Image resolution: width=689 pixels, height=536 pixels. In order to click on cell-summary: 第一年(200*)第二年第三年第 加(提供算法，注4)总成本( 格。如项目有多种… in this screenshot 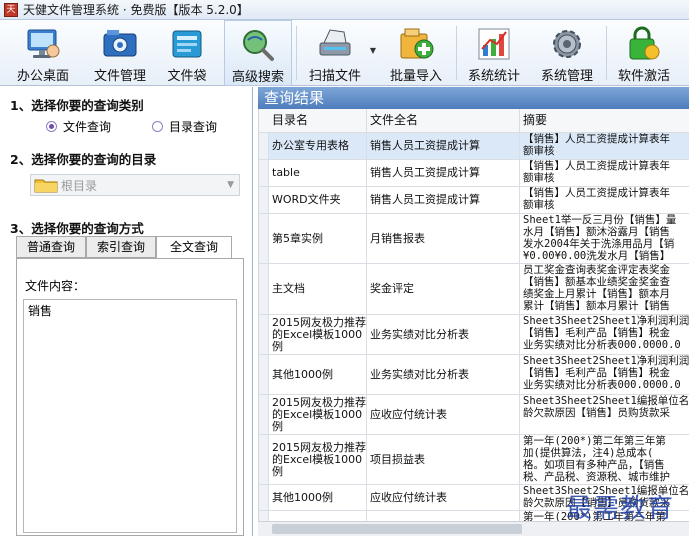, I will do `click(596, 459)`.